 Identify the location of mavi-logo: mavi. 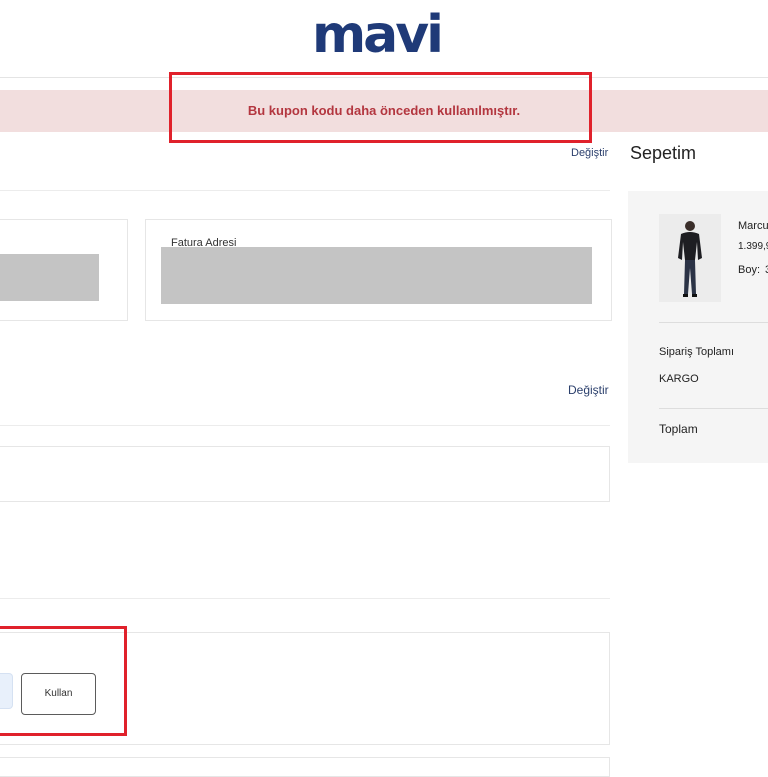
(378, 35).